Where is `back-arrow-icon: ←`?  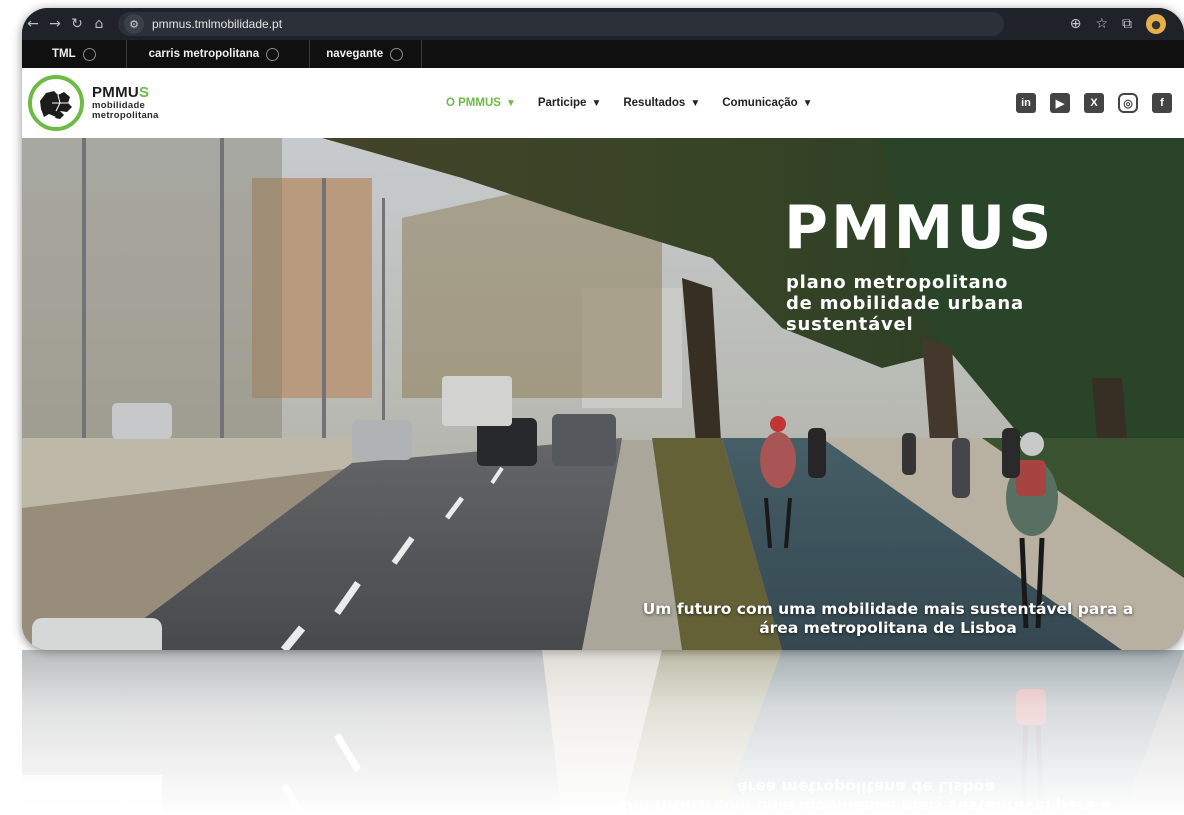 back-arrow-icon: ← is located at coordinates (33, 24).